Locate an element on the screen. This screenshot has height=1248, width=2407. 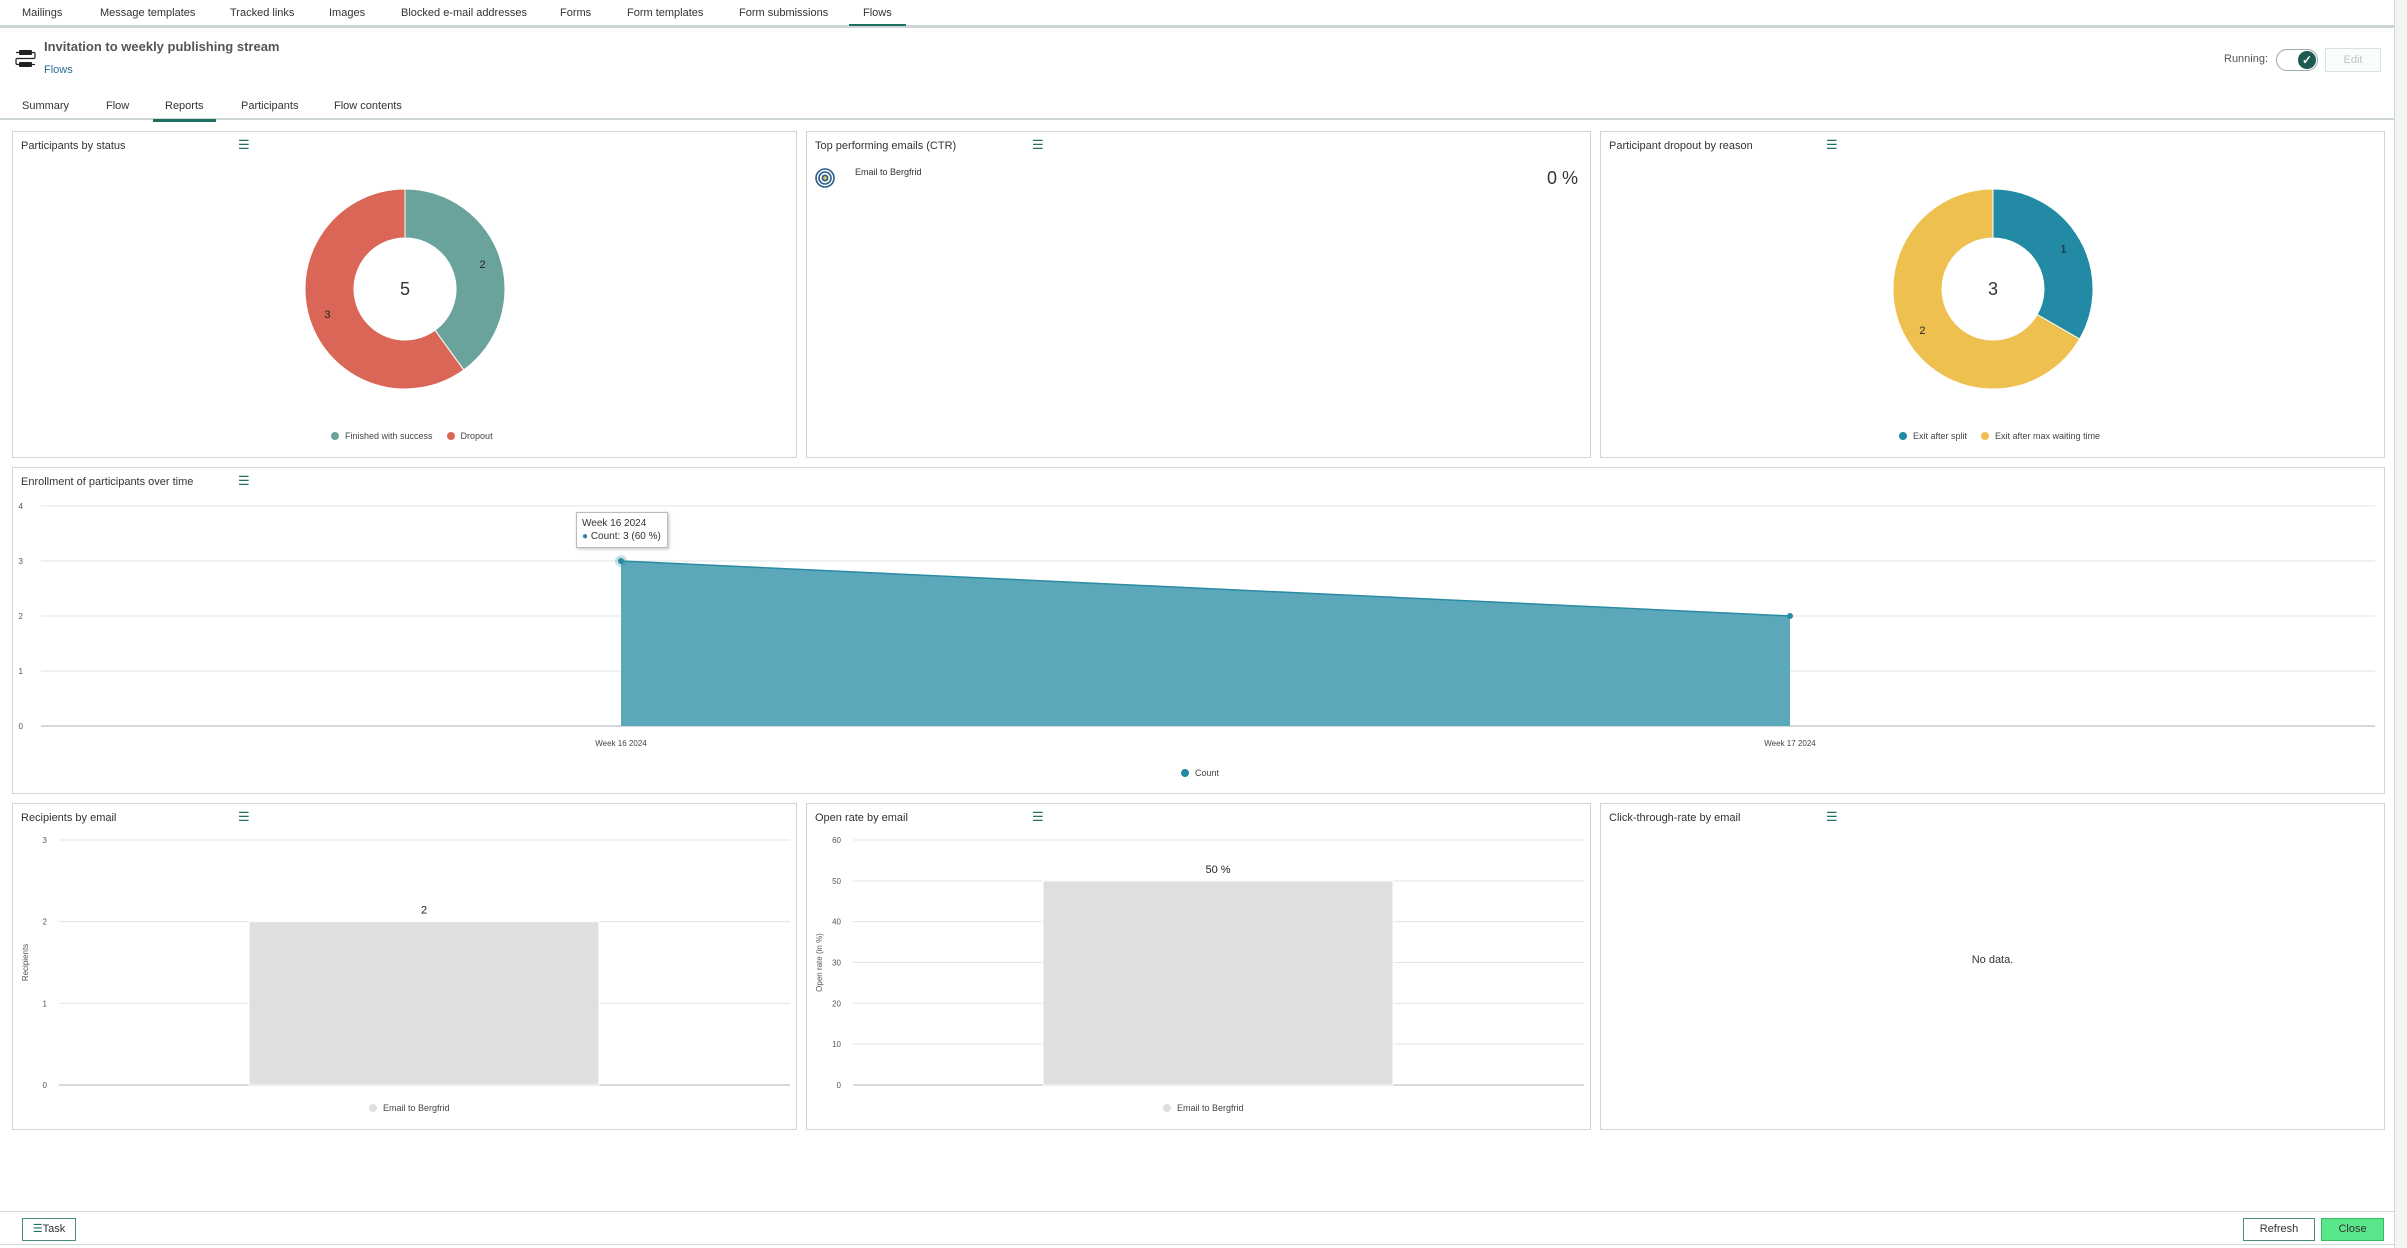
hamburger-icon: ☰ is located at coordinates (37, 1229).